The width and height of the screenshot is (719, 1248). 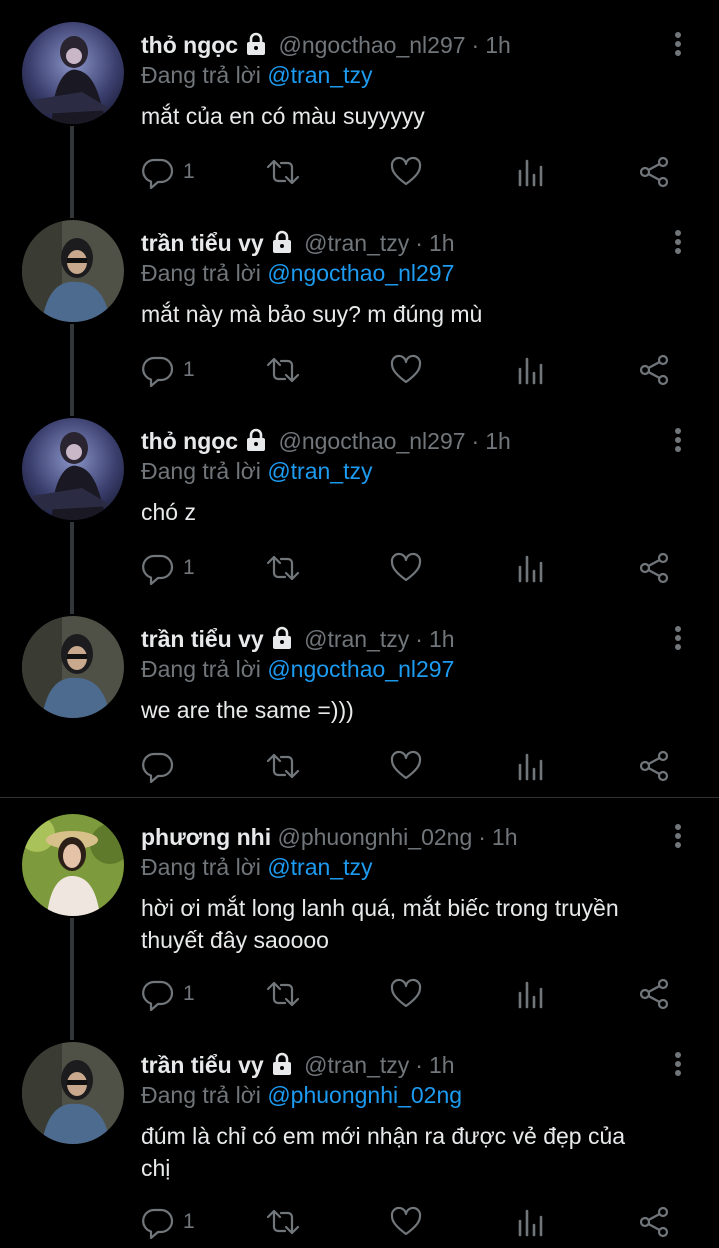 What do you see at coordinates (374, 837) in the screenshot?
I see `user-handle: @phuongnhi_02ng` at bounding box center [374, 837].